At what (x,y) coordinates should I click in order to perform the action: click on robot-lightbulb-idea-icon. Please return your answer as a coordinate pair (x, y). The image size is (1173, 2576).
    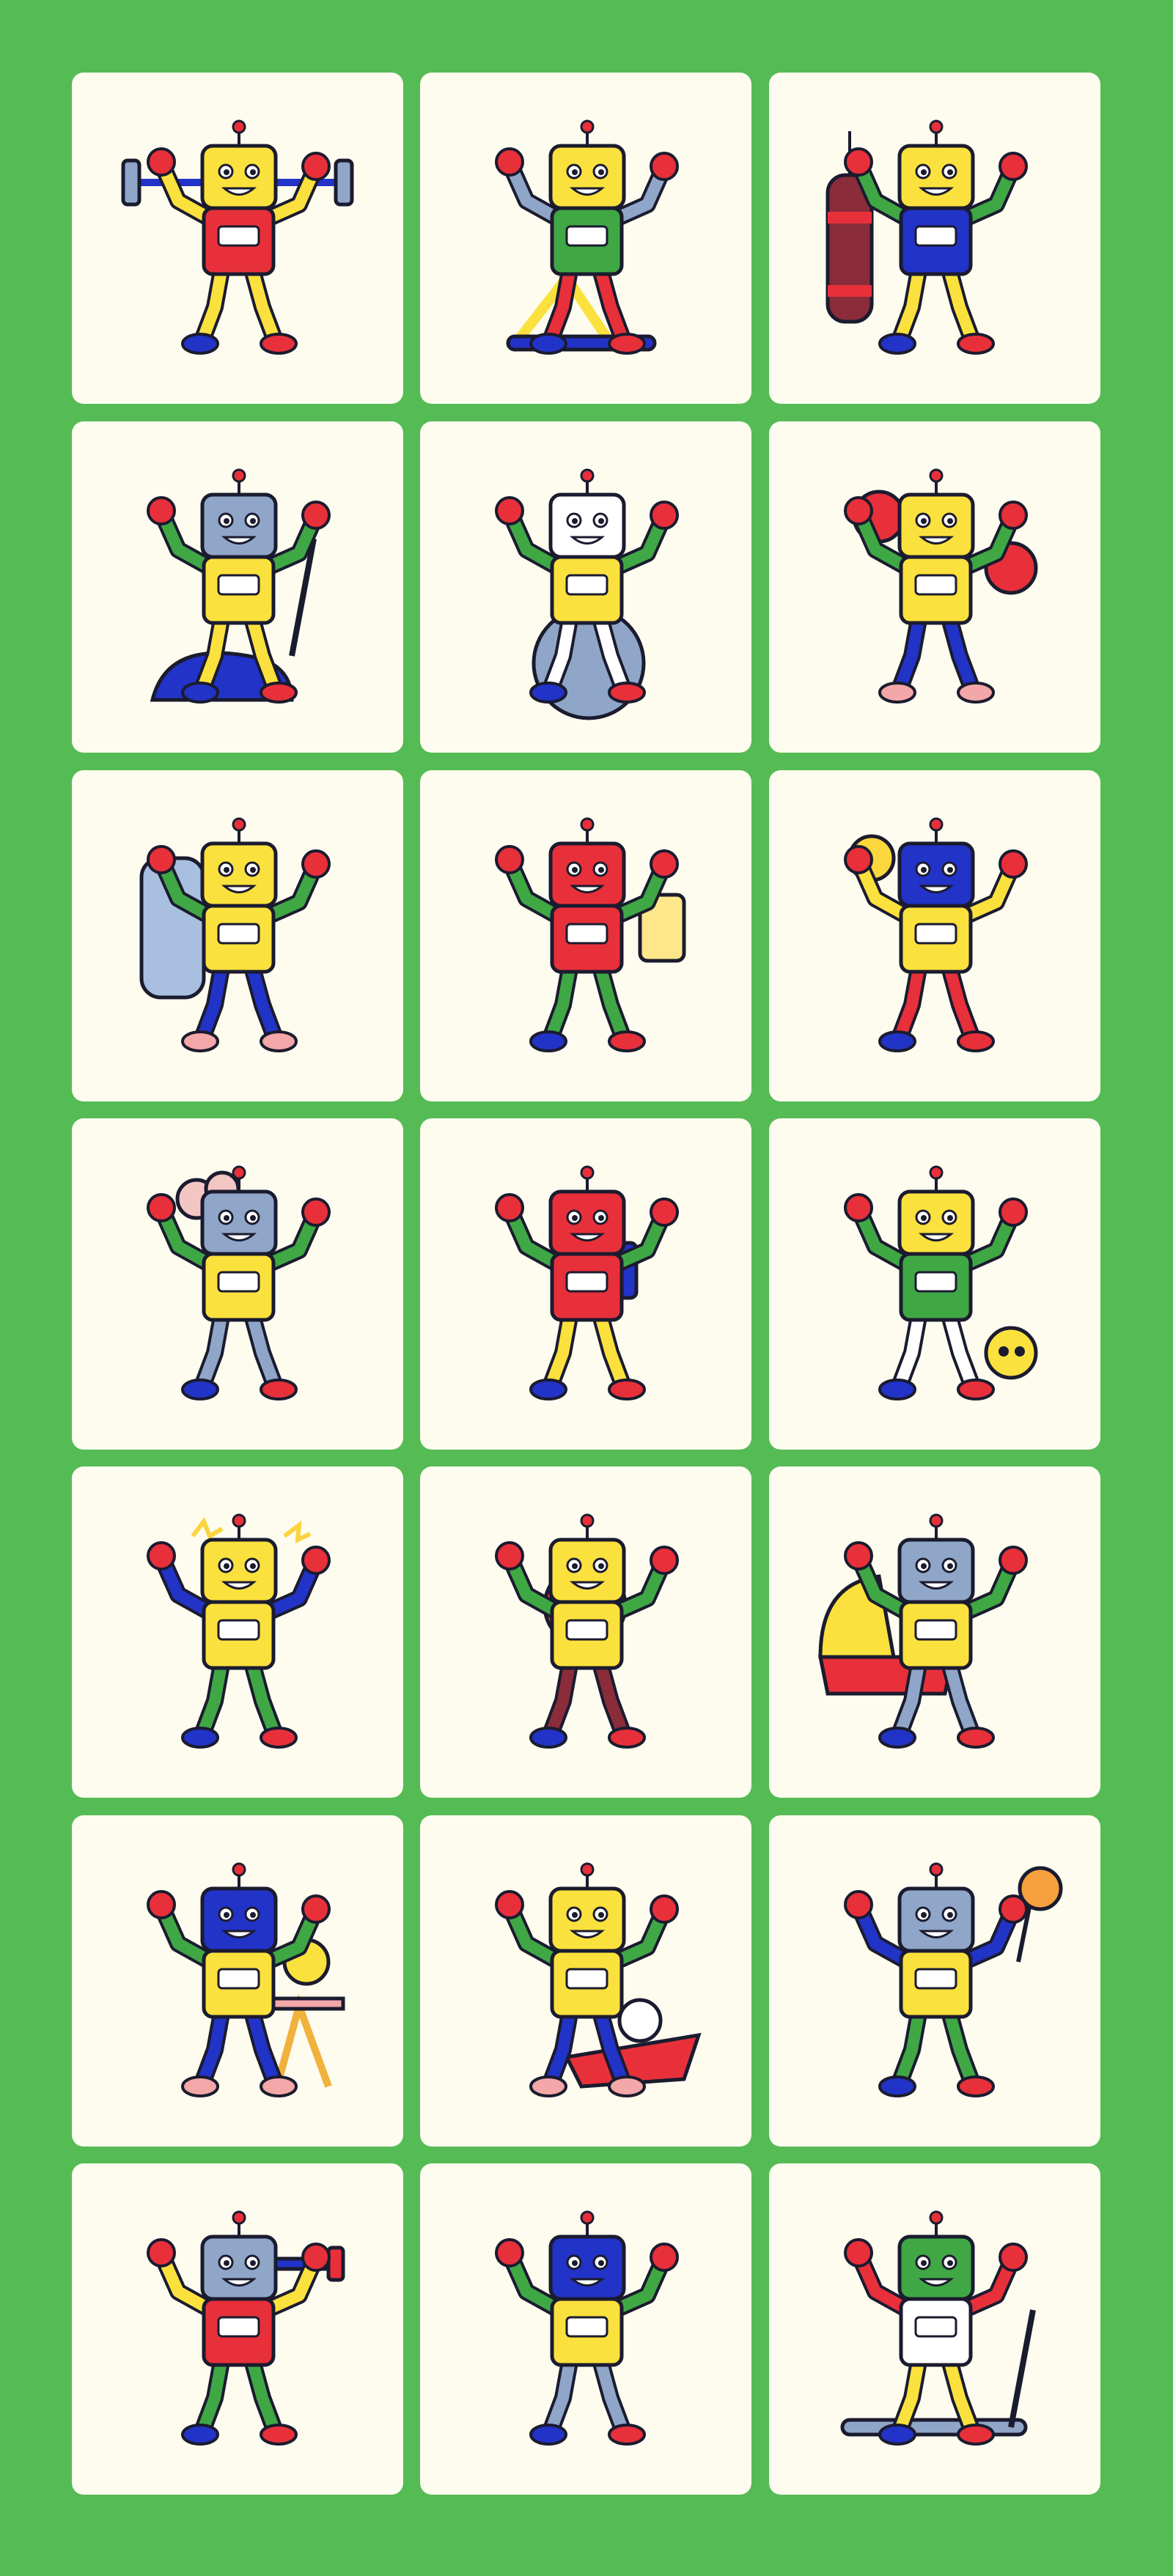
    Looking at the image, I should click on (936, 934).